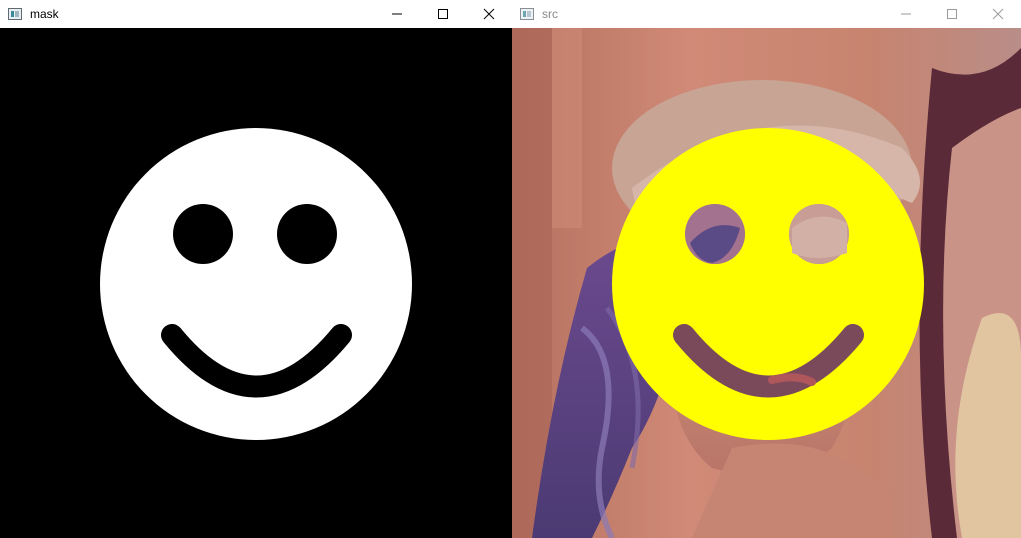  Describe the element at coordinates (766, 14) in the screenshot. I see `src-title-bar: src` at that location.